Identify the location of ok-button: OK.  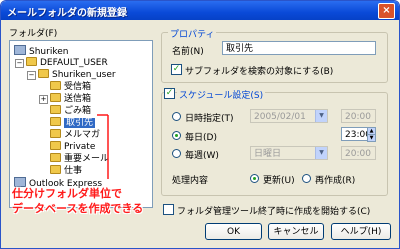
(233, 231).